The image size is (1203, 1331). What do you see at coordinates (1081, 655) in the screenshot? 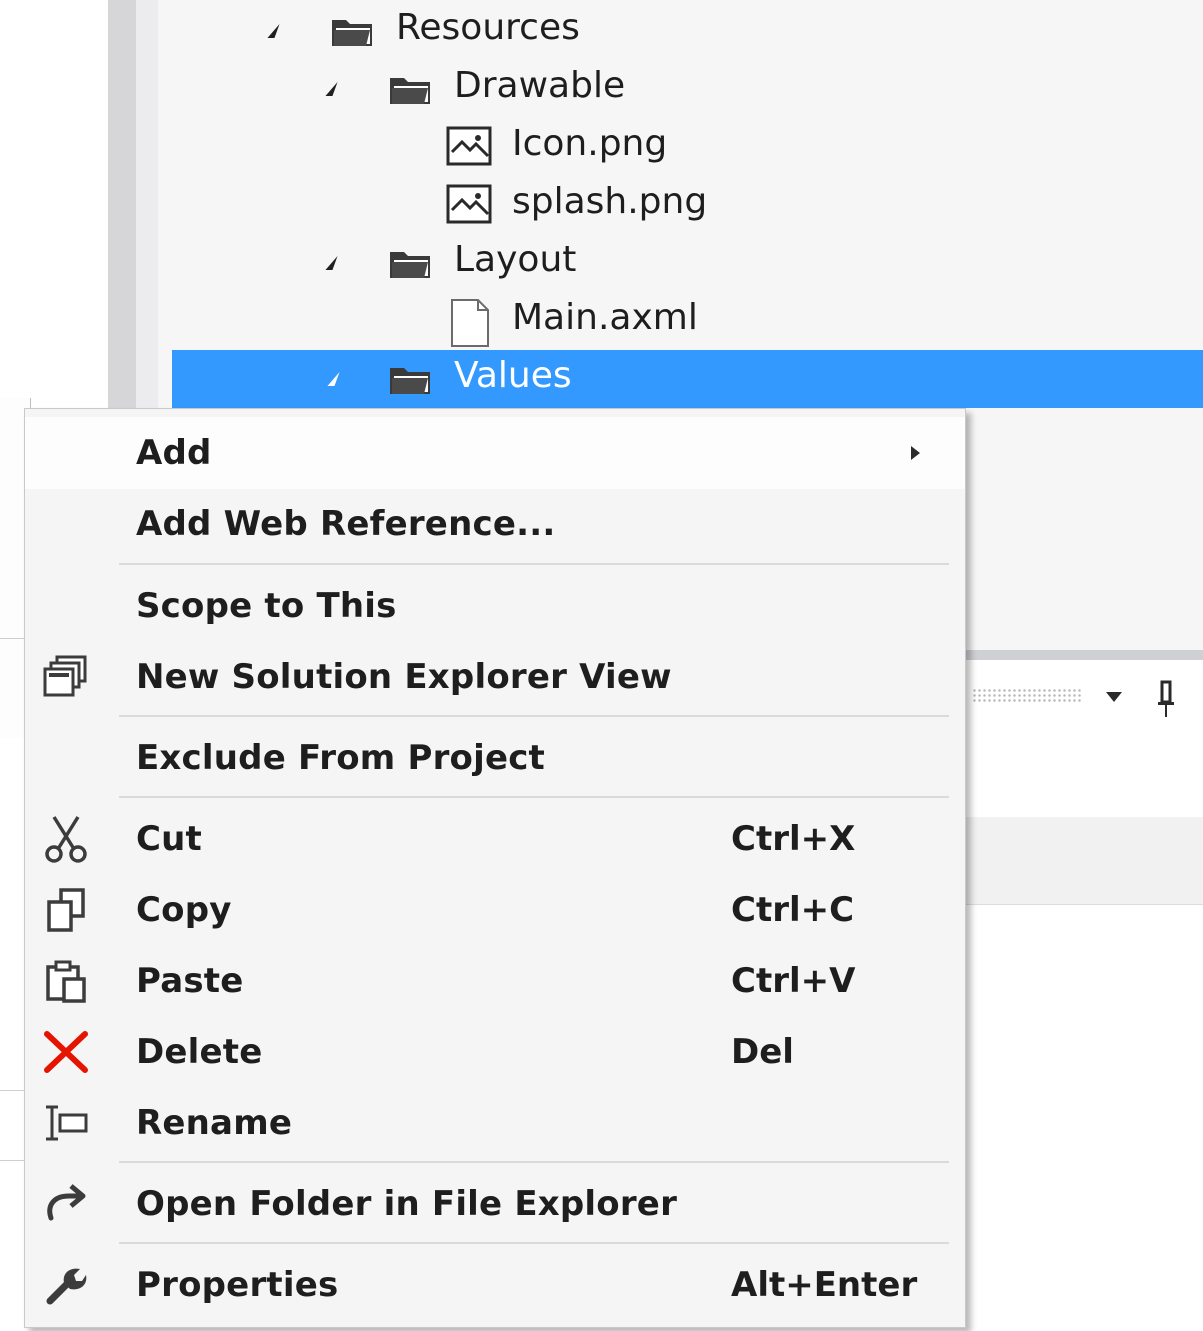
I see `pane-splitter` at bounding box center [1081, 655].